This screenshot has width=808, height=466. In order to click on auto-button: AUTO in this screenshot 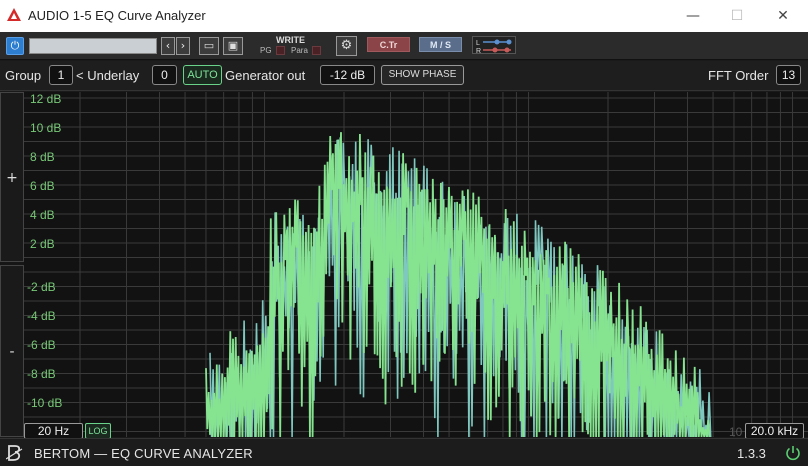, I will do `click(202, 75)`.